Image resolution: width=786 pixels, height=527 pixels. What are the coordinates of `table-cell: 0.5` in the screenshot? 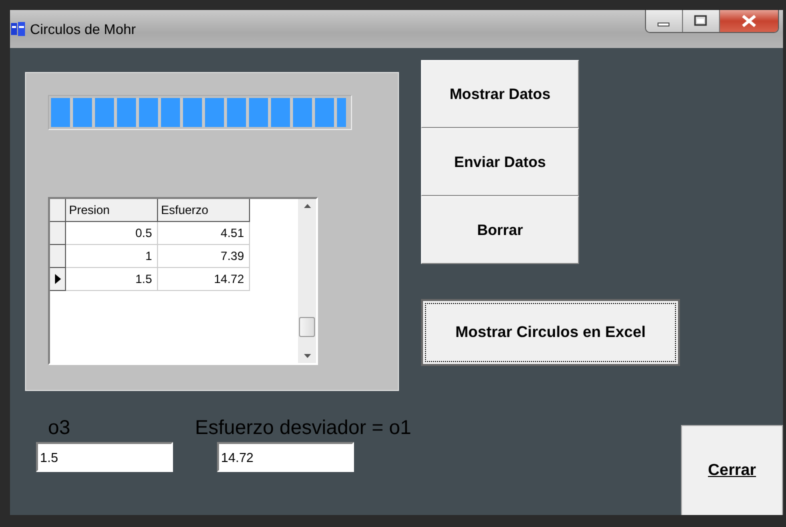 It's located at (112, 233).